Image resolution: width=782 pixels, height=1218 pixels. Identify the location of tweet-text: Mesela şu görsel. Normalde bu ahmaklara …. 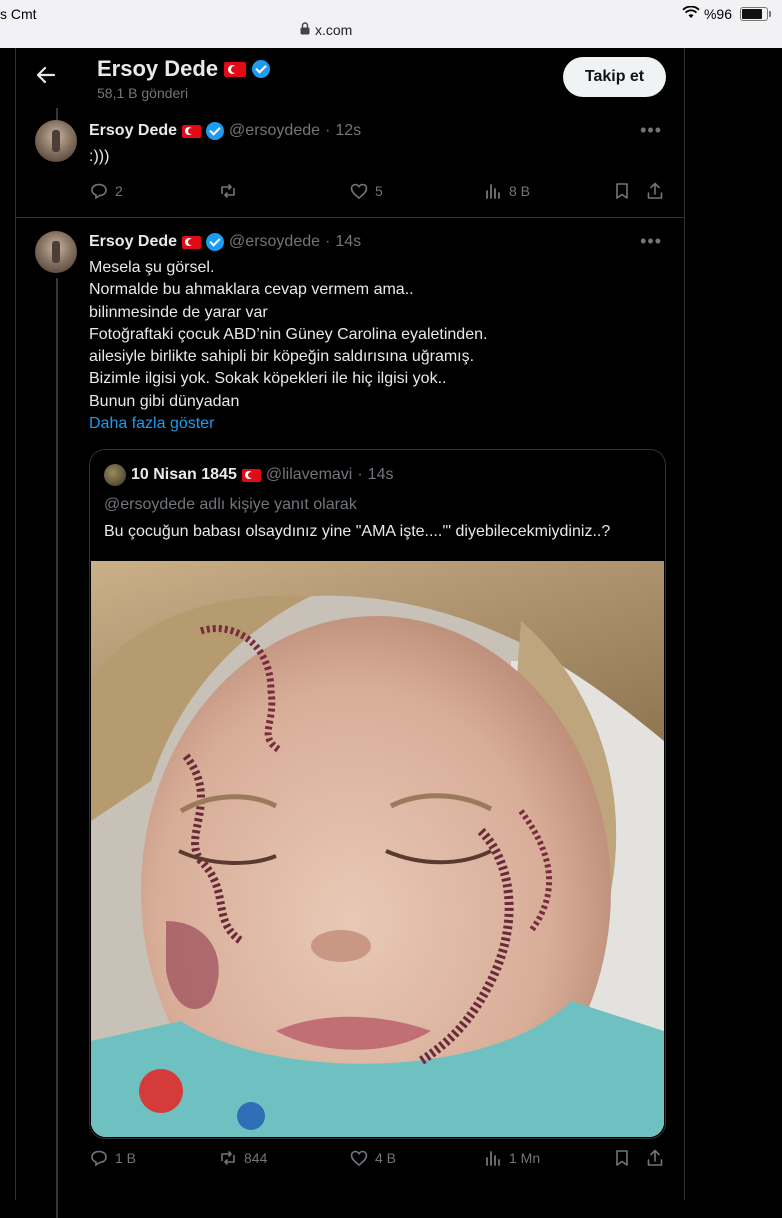
(374, 346).